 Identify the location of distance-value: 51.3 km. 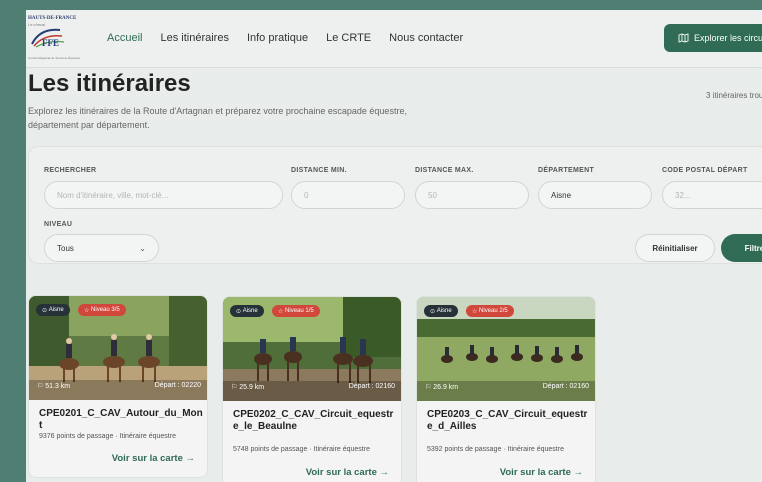
(58, 386).